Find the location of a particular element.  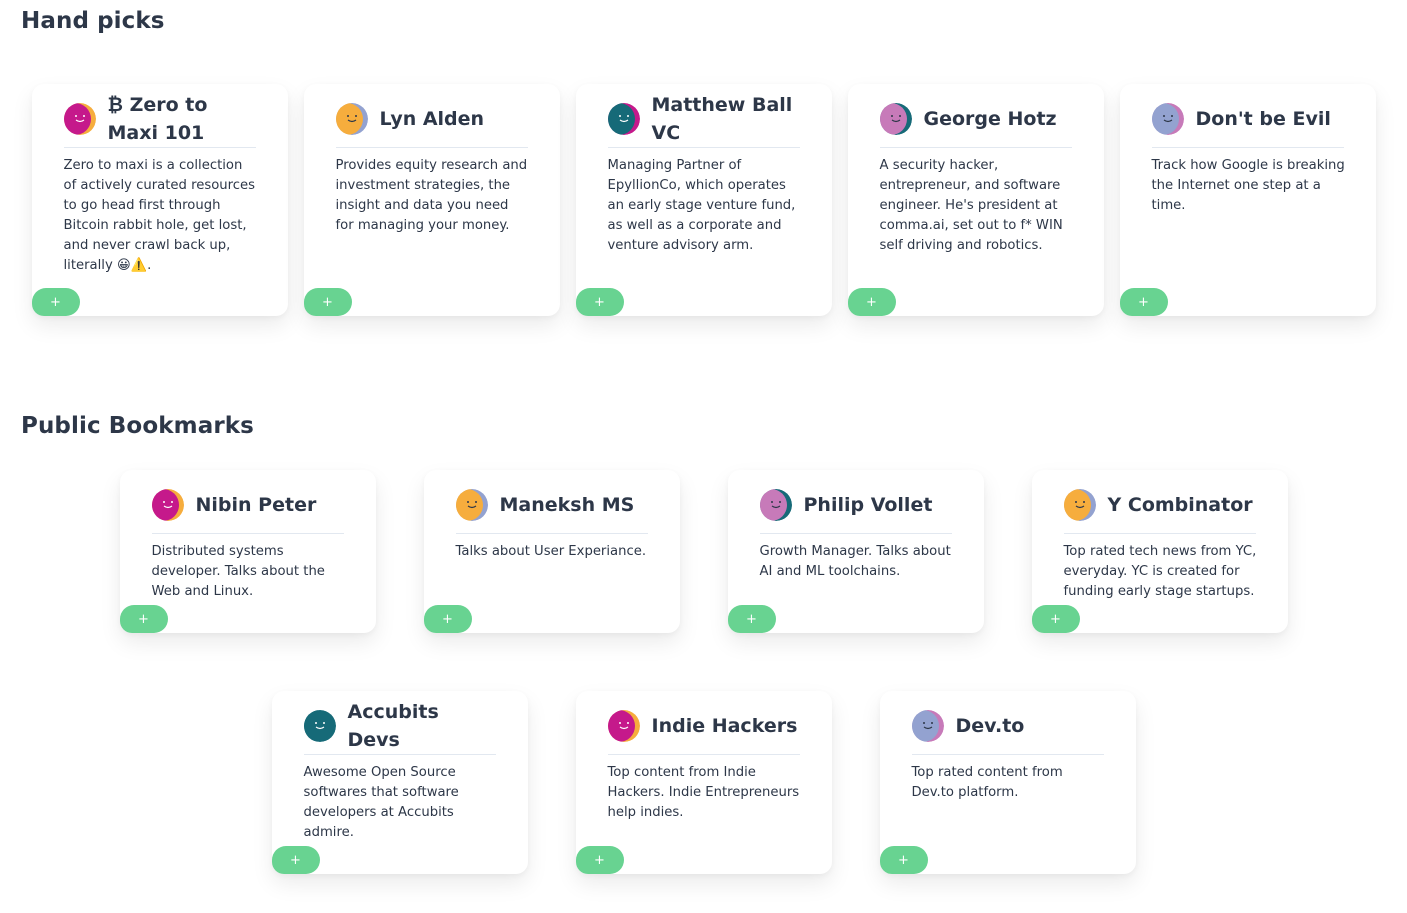

card-title: George Hotz is located at coordinates (990, 118).